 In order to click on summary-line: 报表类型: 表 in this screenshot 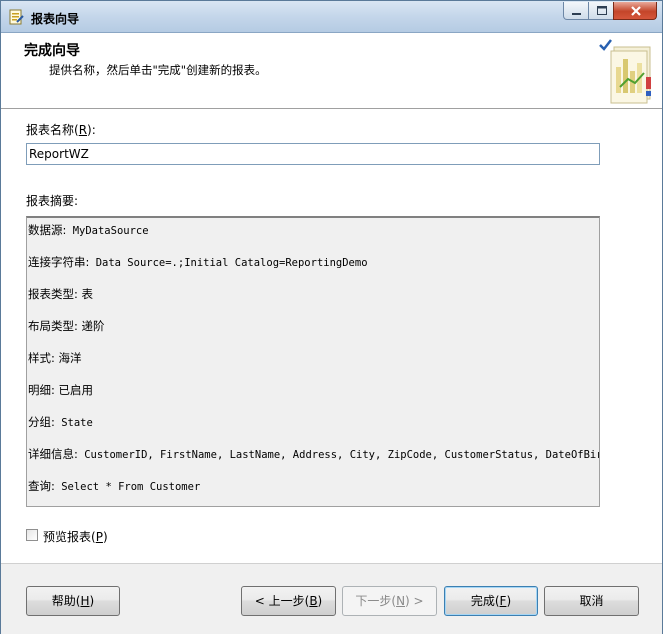, I will do `click(60, 294)`.